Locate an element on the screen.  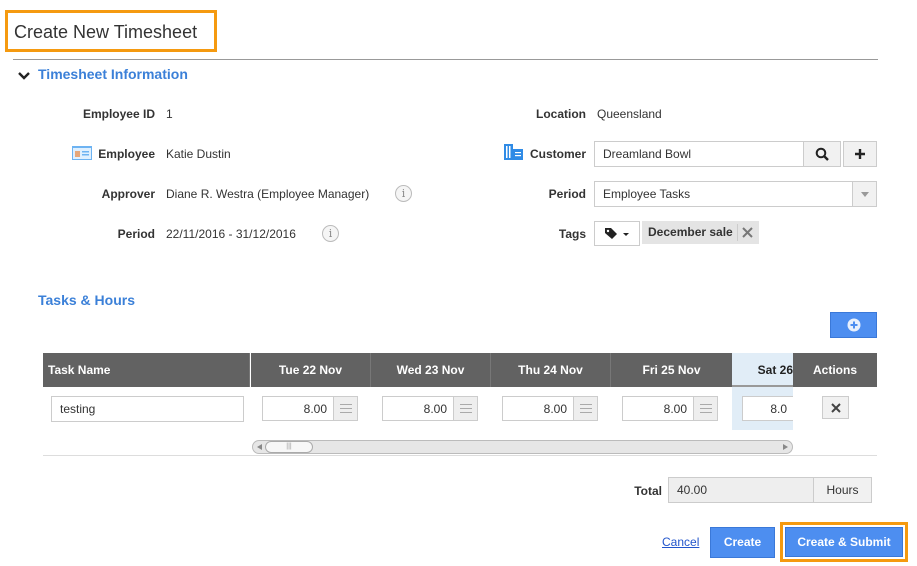
period-select-arrow is located at coordinates (864, 194).